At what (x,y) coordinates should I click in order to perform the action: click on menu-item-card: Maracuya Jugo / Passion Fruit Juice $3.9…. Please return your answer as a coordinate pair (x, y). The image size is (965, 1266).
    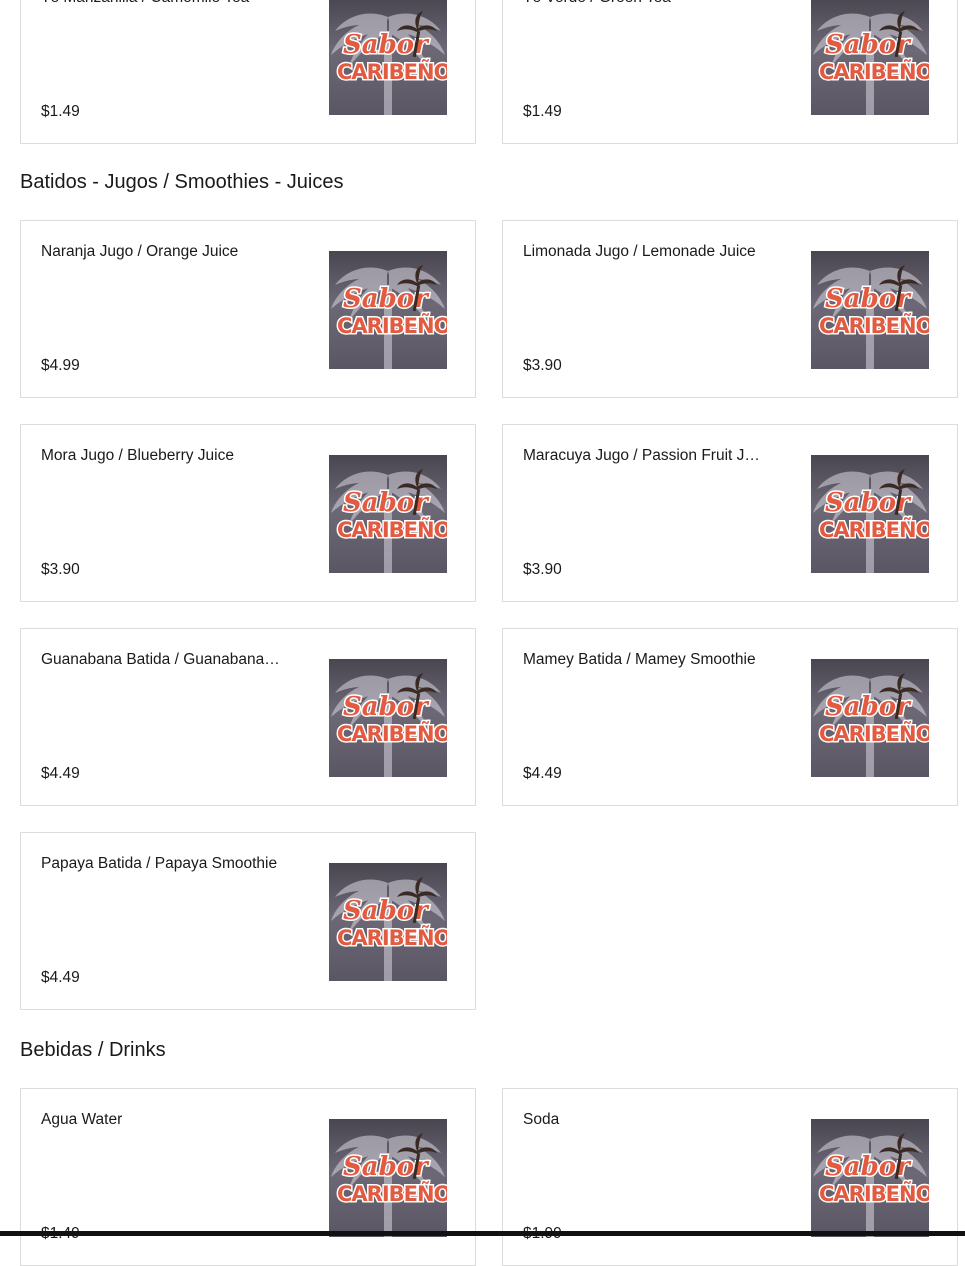
    Looking at the image, I should click on (730, 513).